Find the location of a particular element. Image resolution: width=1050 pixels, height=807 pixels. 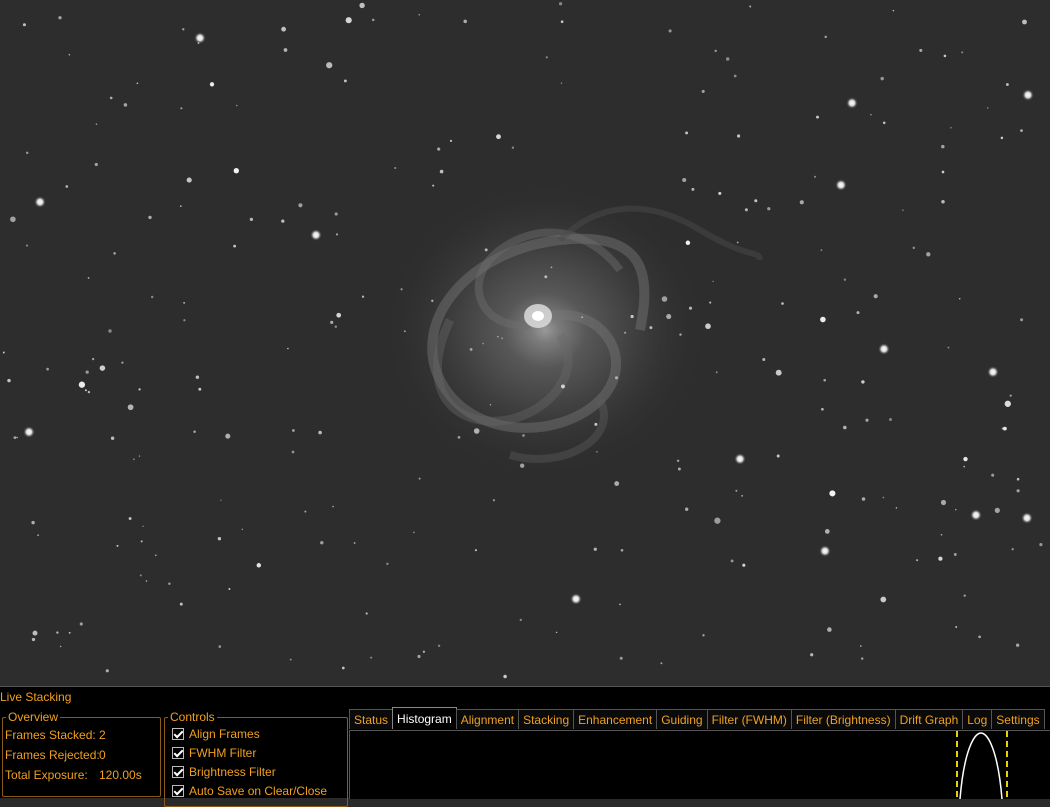

tab-drift-graph: Drift Graph is located at coordinates (929, 719).